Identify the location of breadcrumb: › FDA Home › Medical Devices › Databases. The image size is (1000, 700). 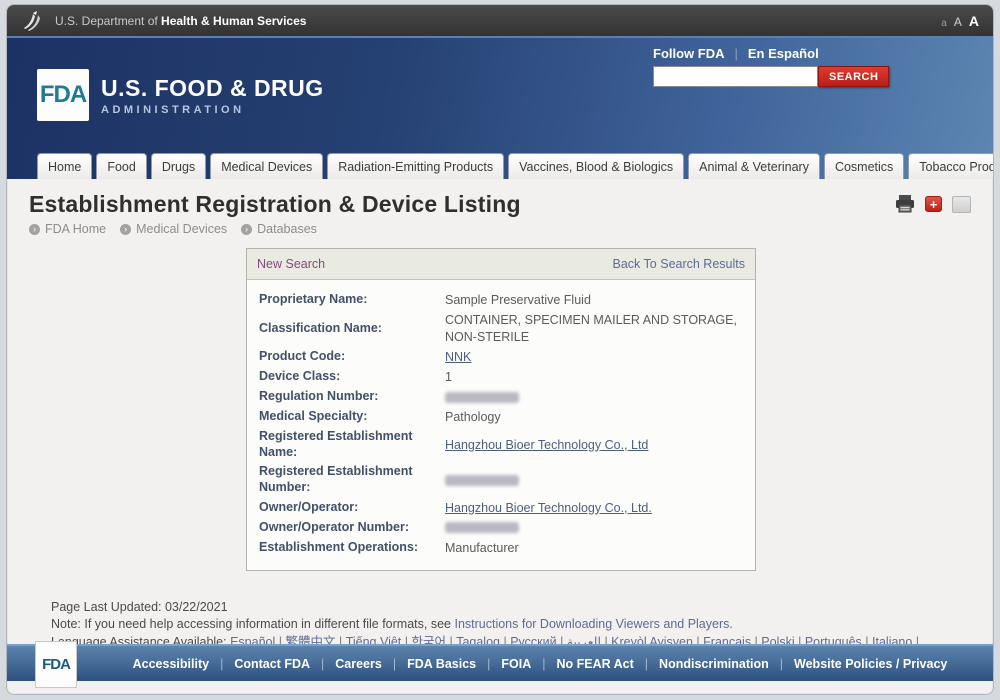
(501, 229).